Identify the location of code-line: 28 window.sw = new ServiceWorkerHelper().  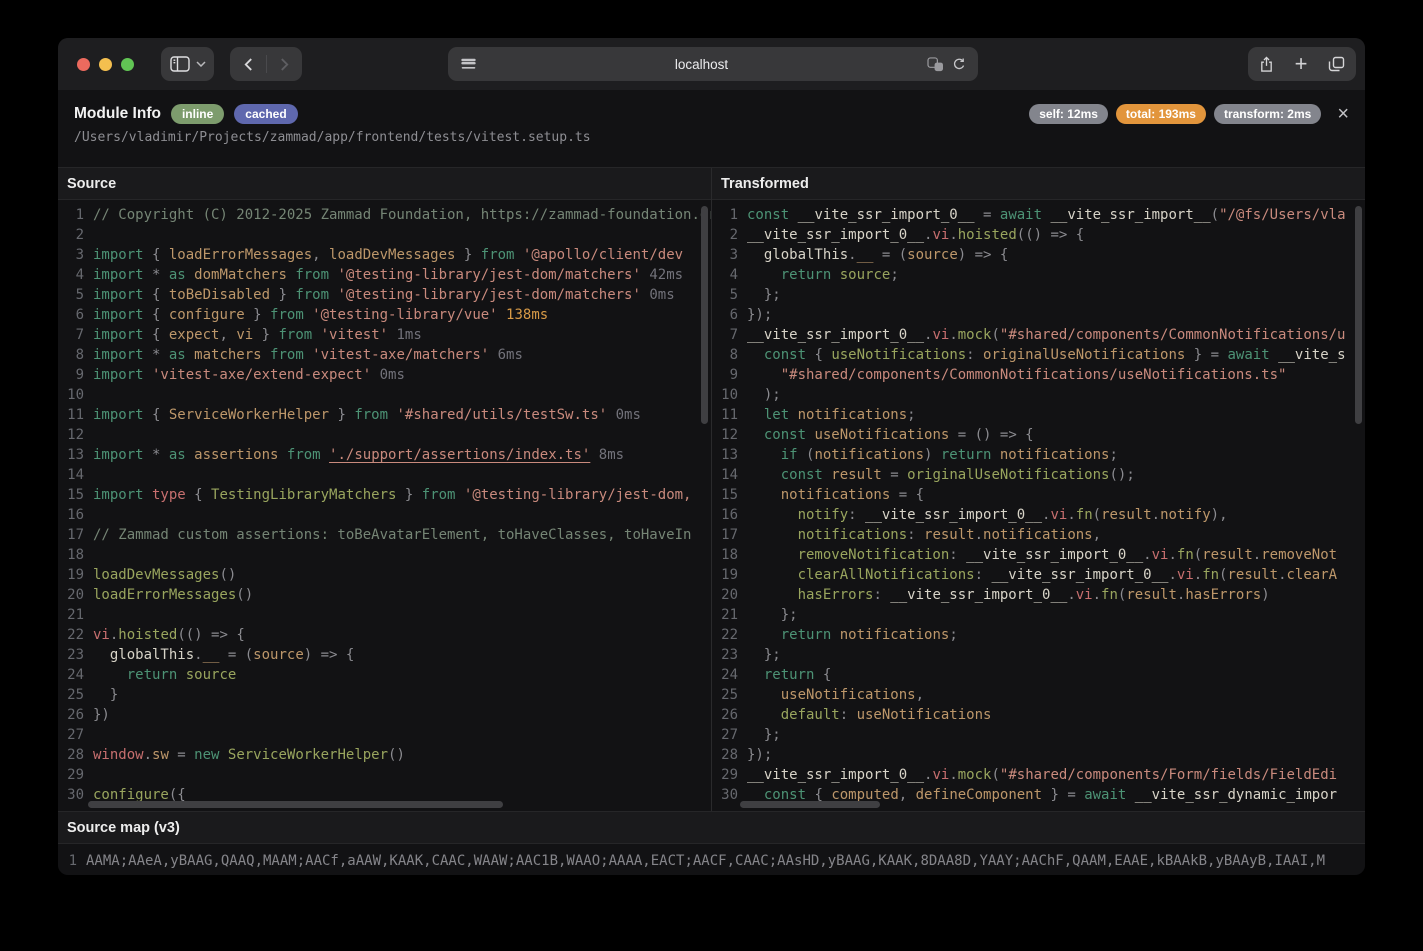
(236, 755).